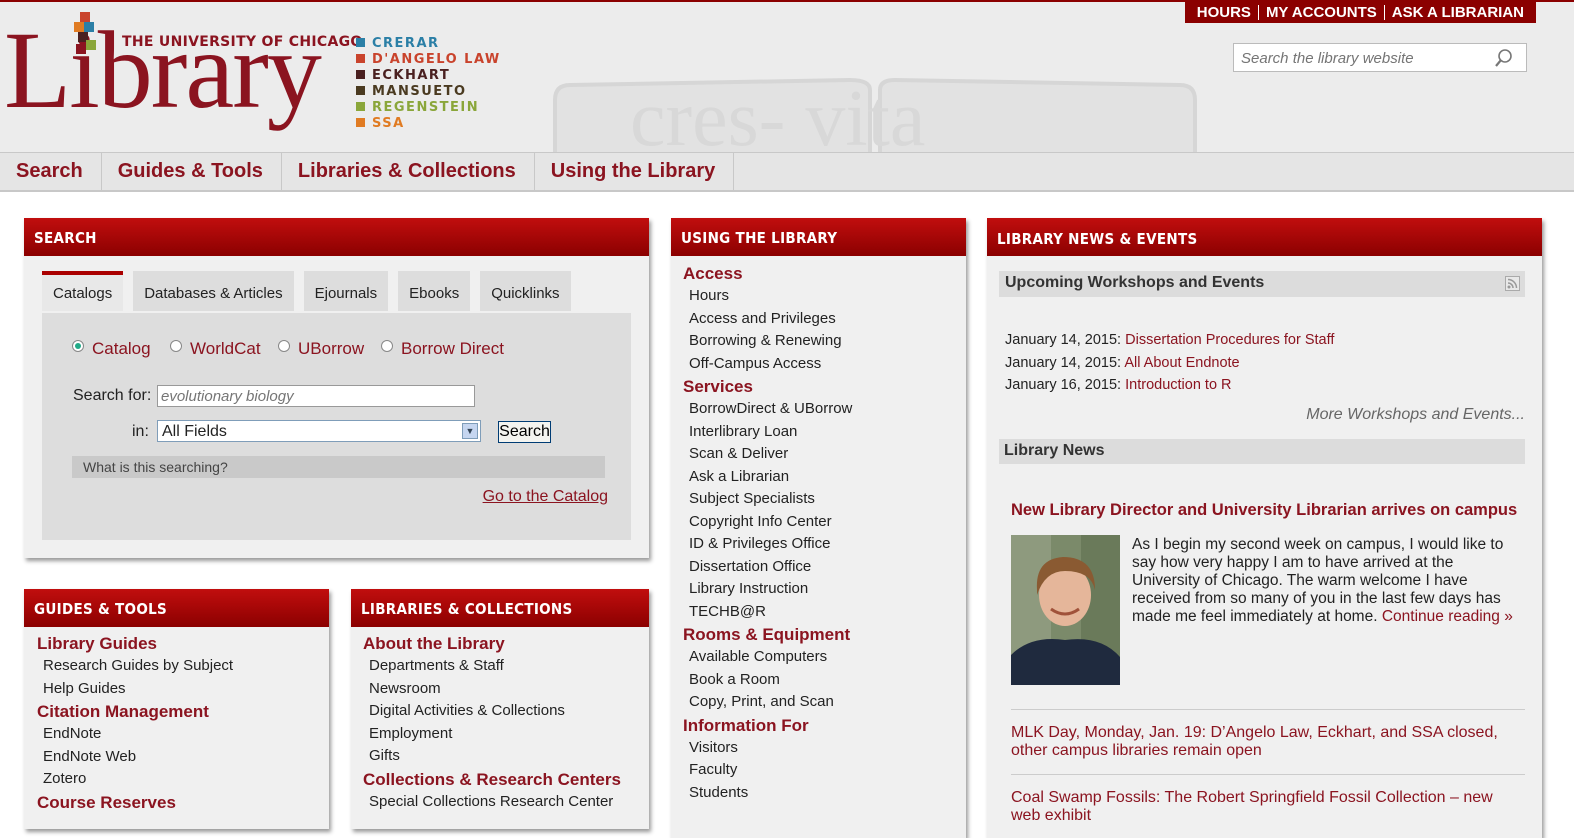 This screenshot has height=838, width=1574. What do you see at coordinates (824, 499) in the screenshot?
I see `section-link: Subject Specialists` at bounding box center [824, 499].